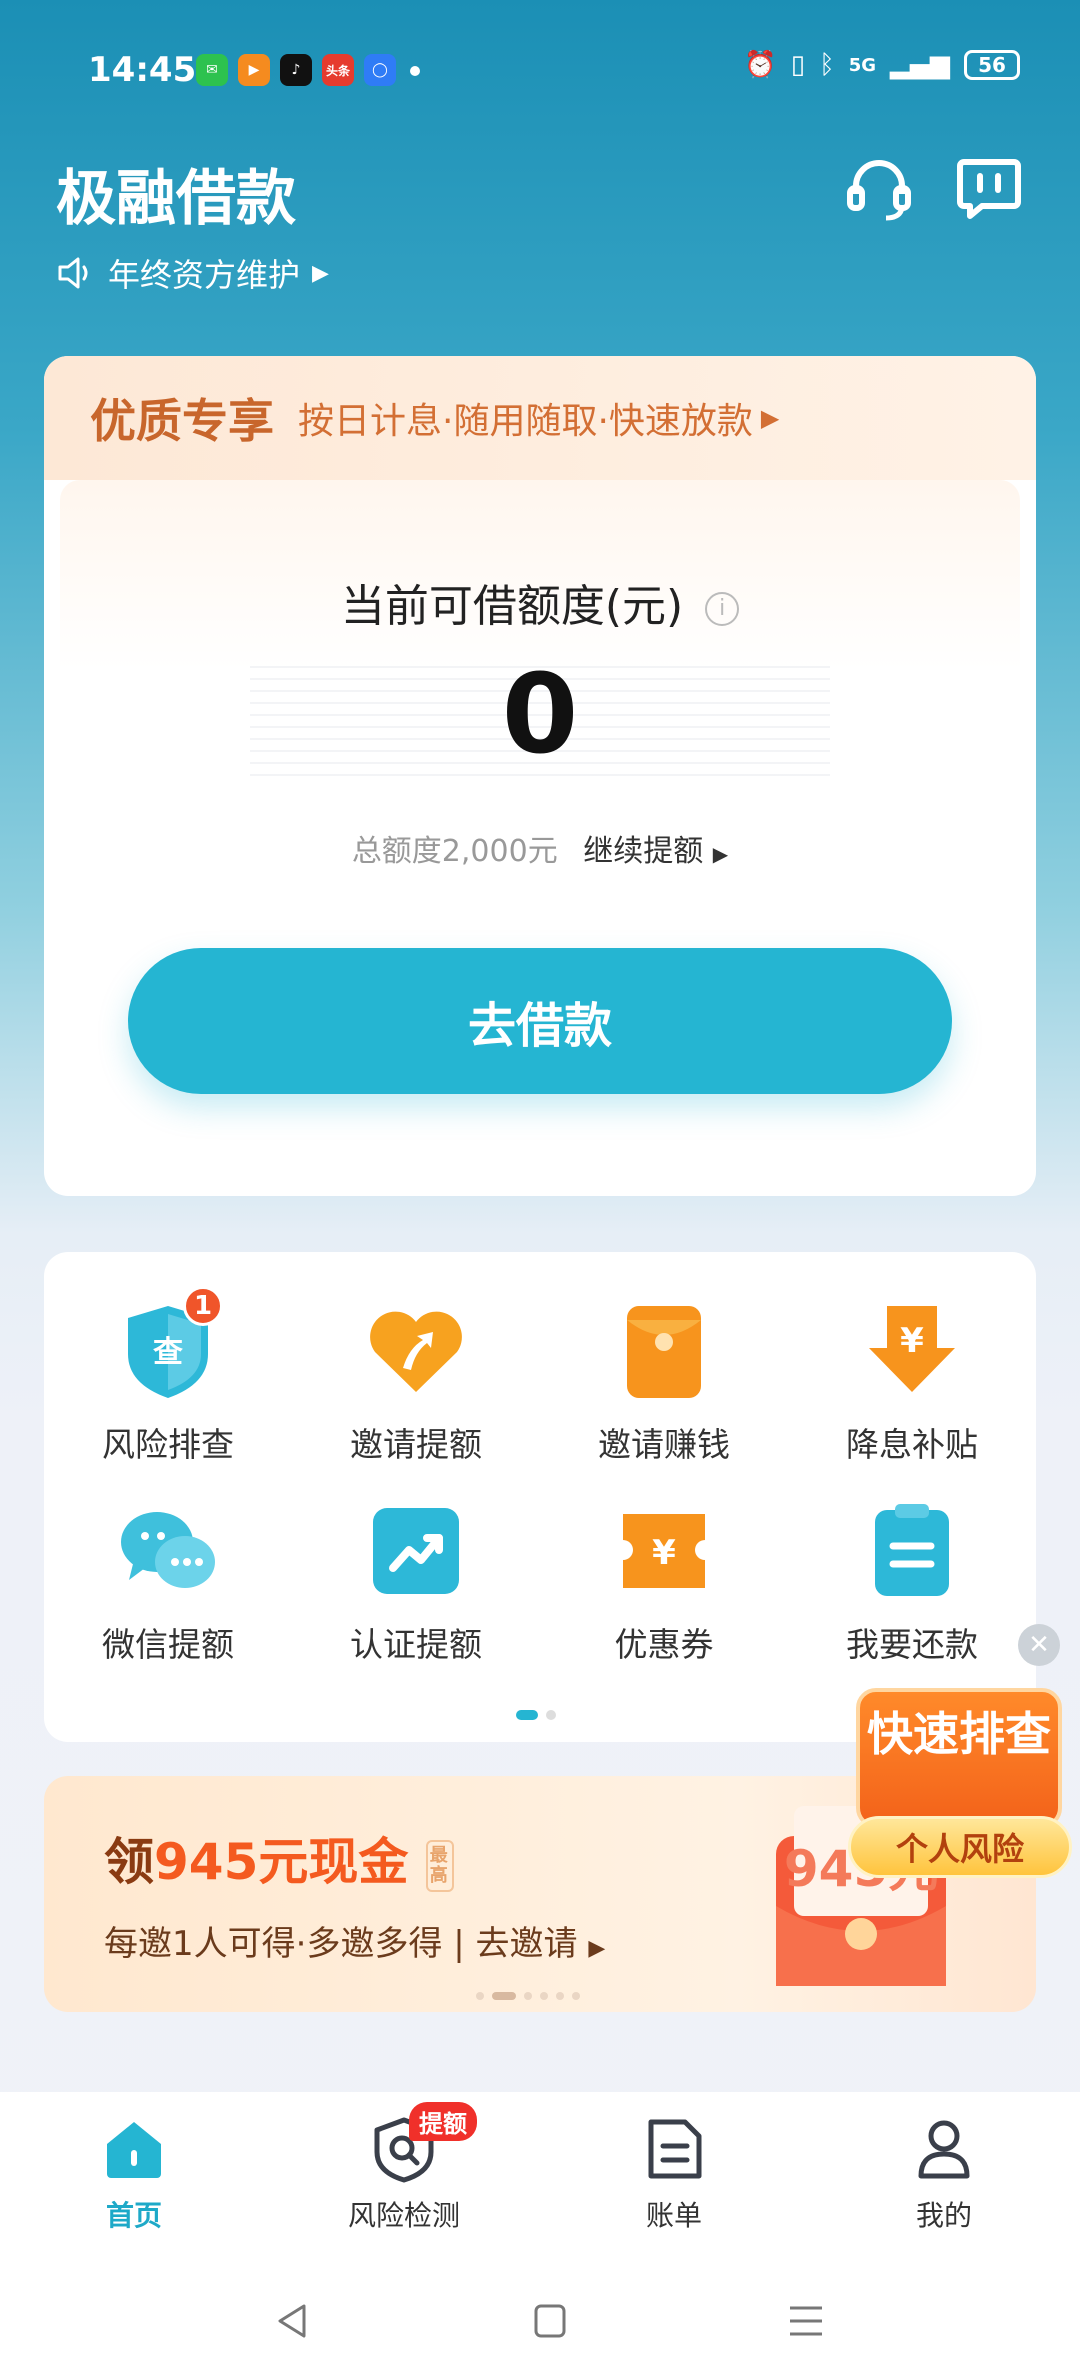 Image resolution: width=1080 pixels, height=2373 pixels. What do you see at coordinates (168, 1376) in the screenshot?
I see `func-risk-check: 查 1 风险排查` at bounding box center [168, 1376].